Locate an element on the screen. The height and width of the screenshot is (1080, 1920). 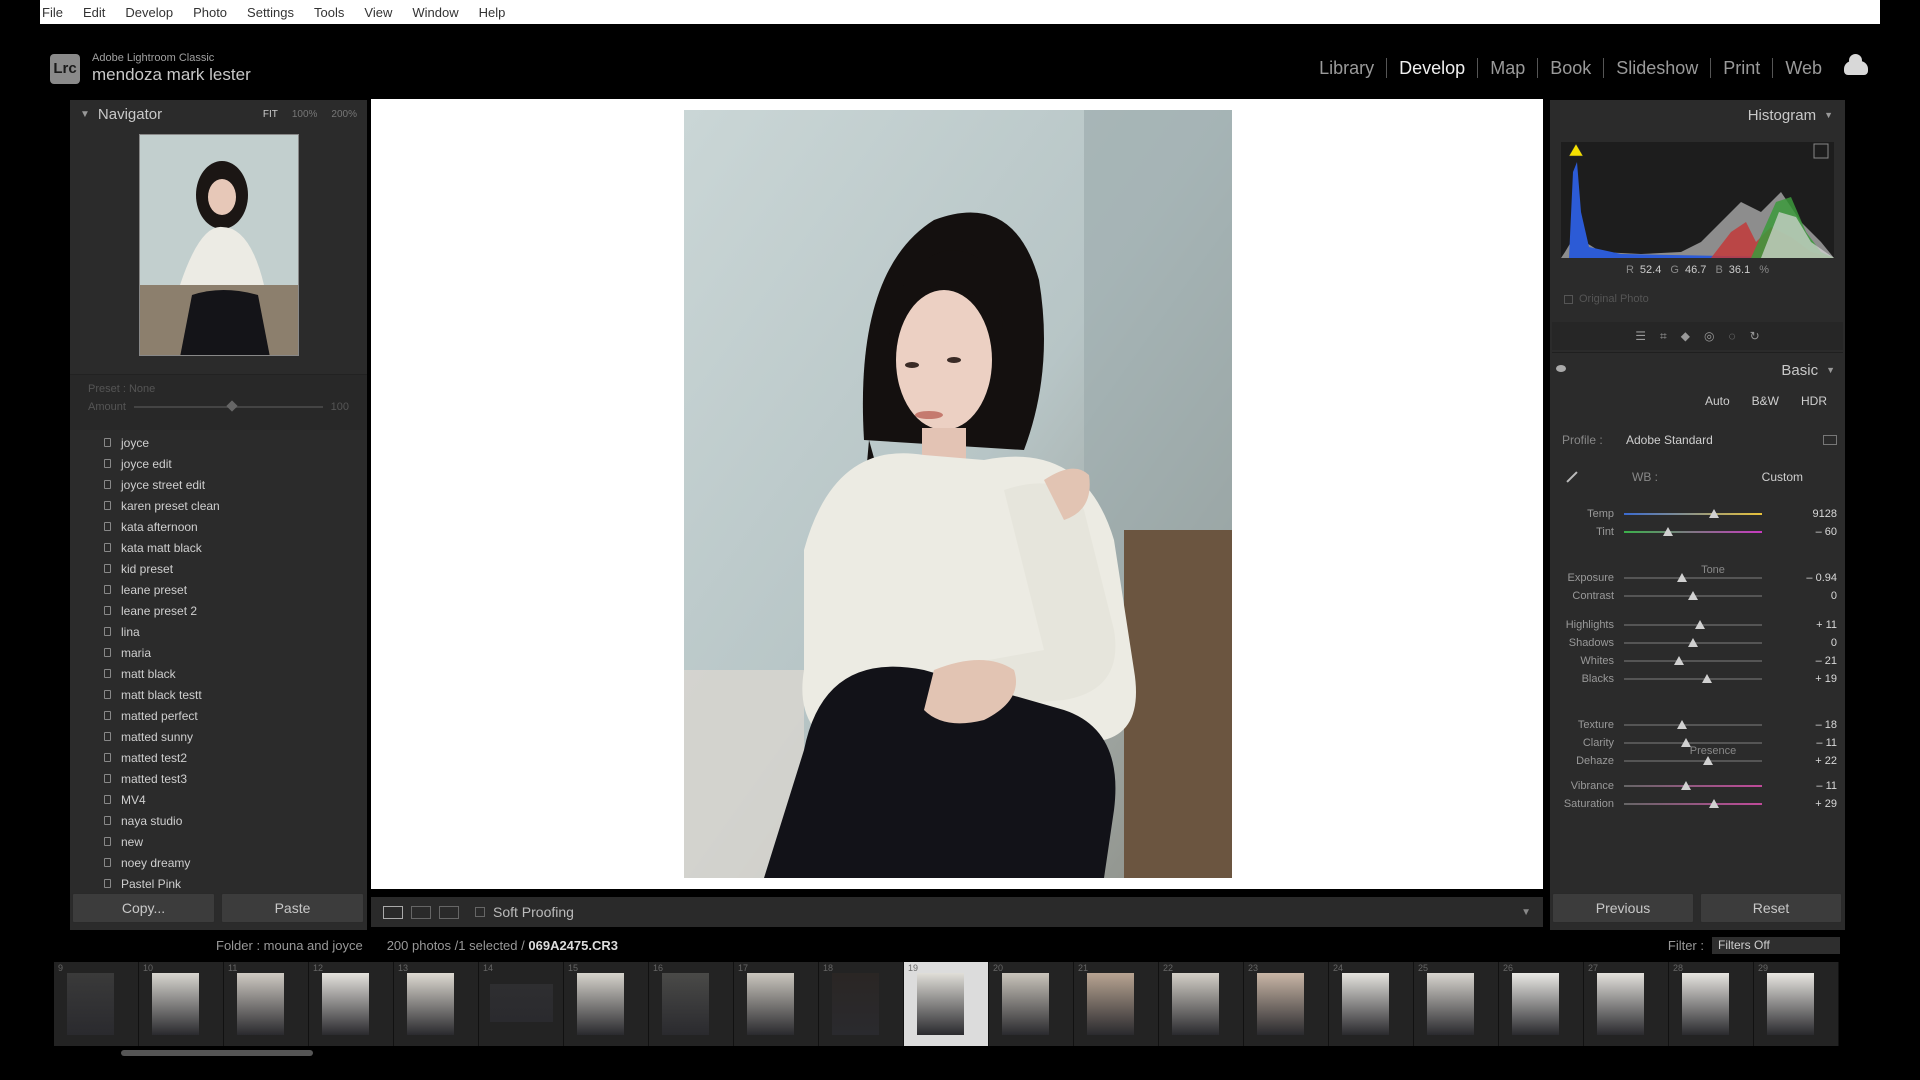
module-slideshow: Slideshow is located at coordinates (1658, 68).